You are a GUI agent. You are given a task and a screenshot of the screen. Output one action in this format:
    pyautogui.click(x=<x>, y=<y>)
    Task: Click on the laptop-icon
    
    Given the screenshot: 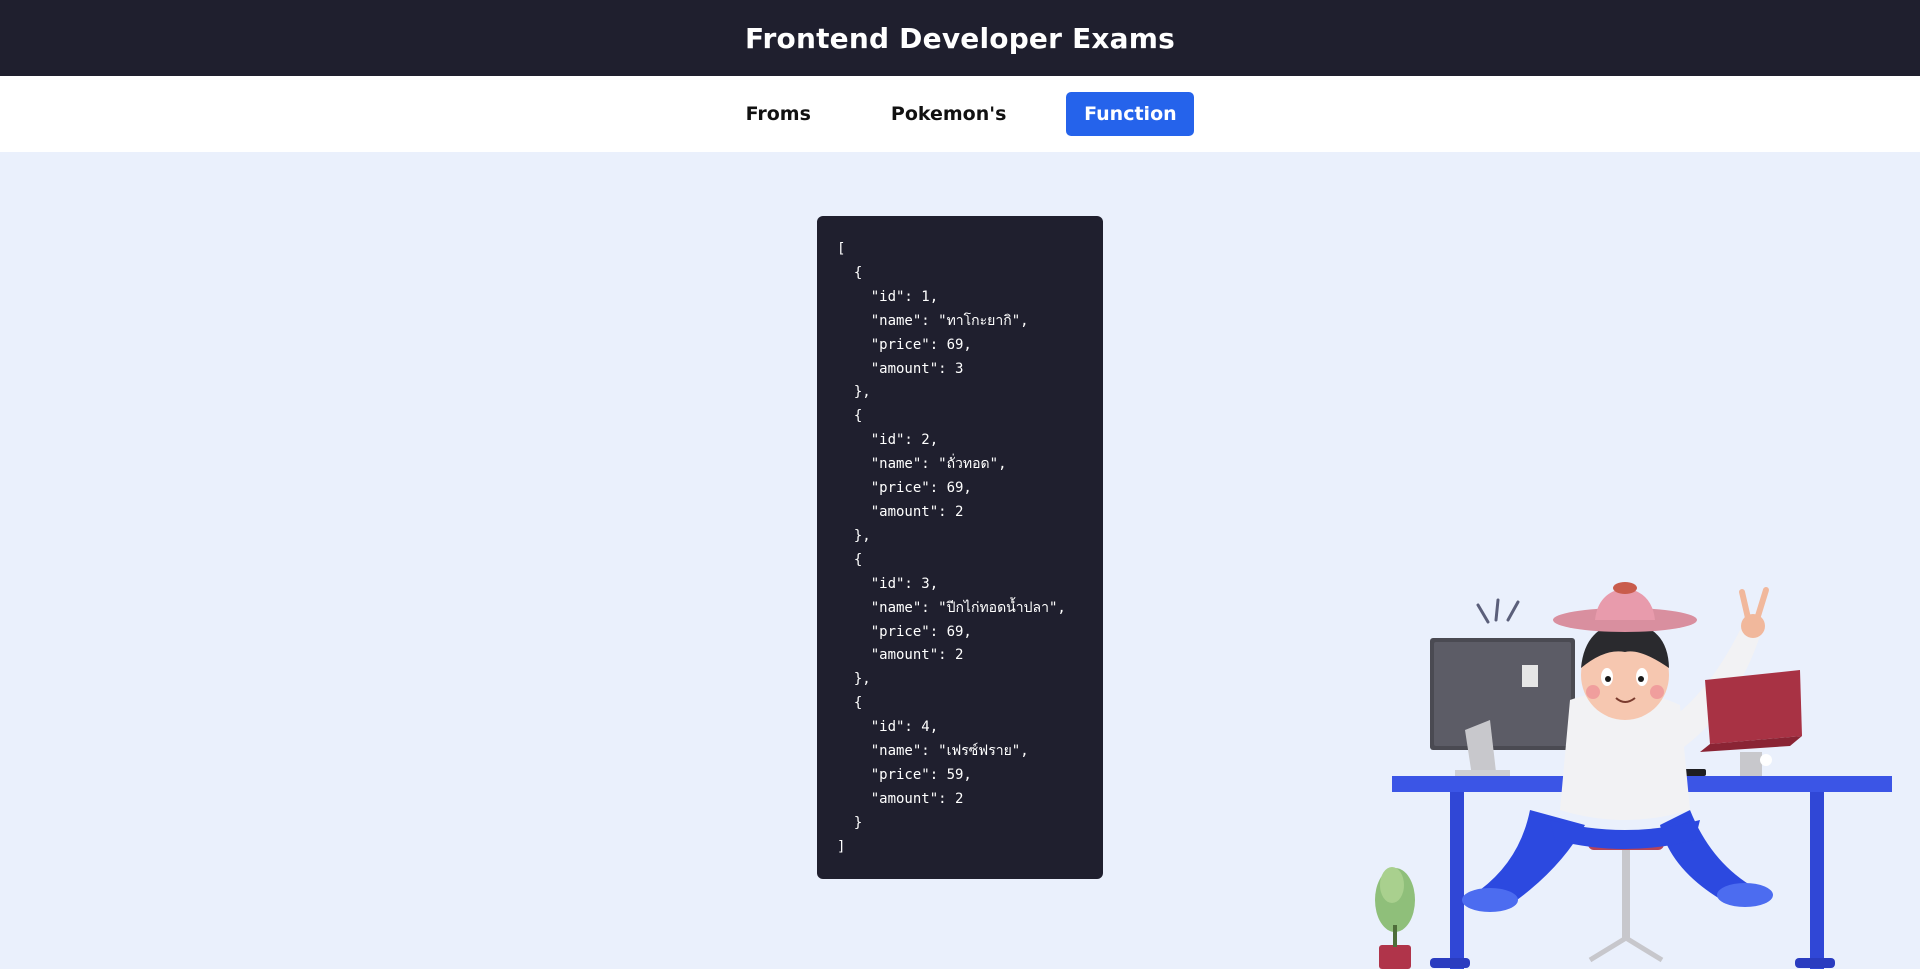 What is the action you would take?
    pyautogui.click(x=1751, y=723)
    